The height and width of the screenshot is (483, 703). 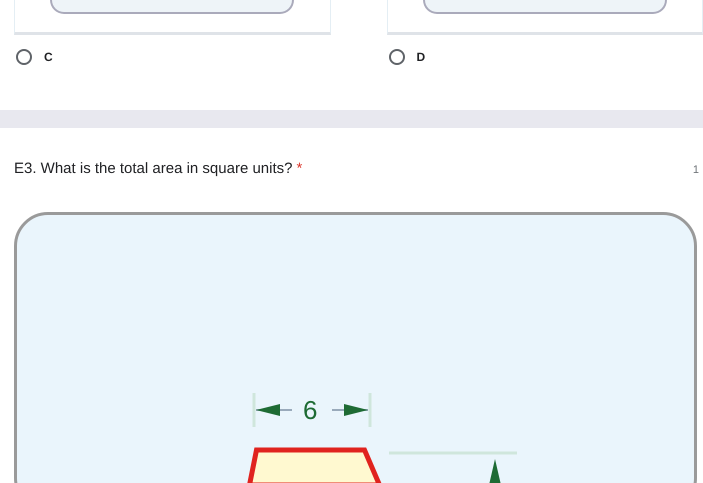 What do you see at coordinates (695, 170) in the screenshot?
I see `points-label: 1` at bounding box center [695, 170].